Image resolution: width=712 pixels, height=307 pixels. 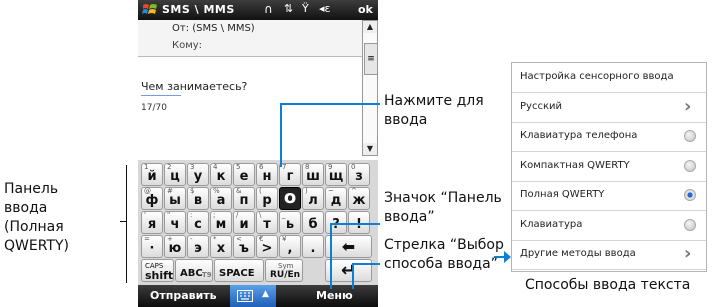 I want to click on key-а: % а, so click(x=221, y=198).